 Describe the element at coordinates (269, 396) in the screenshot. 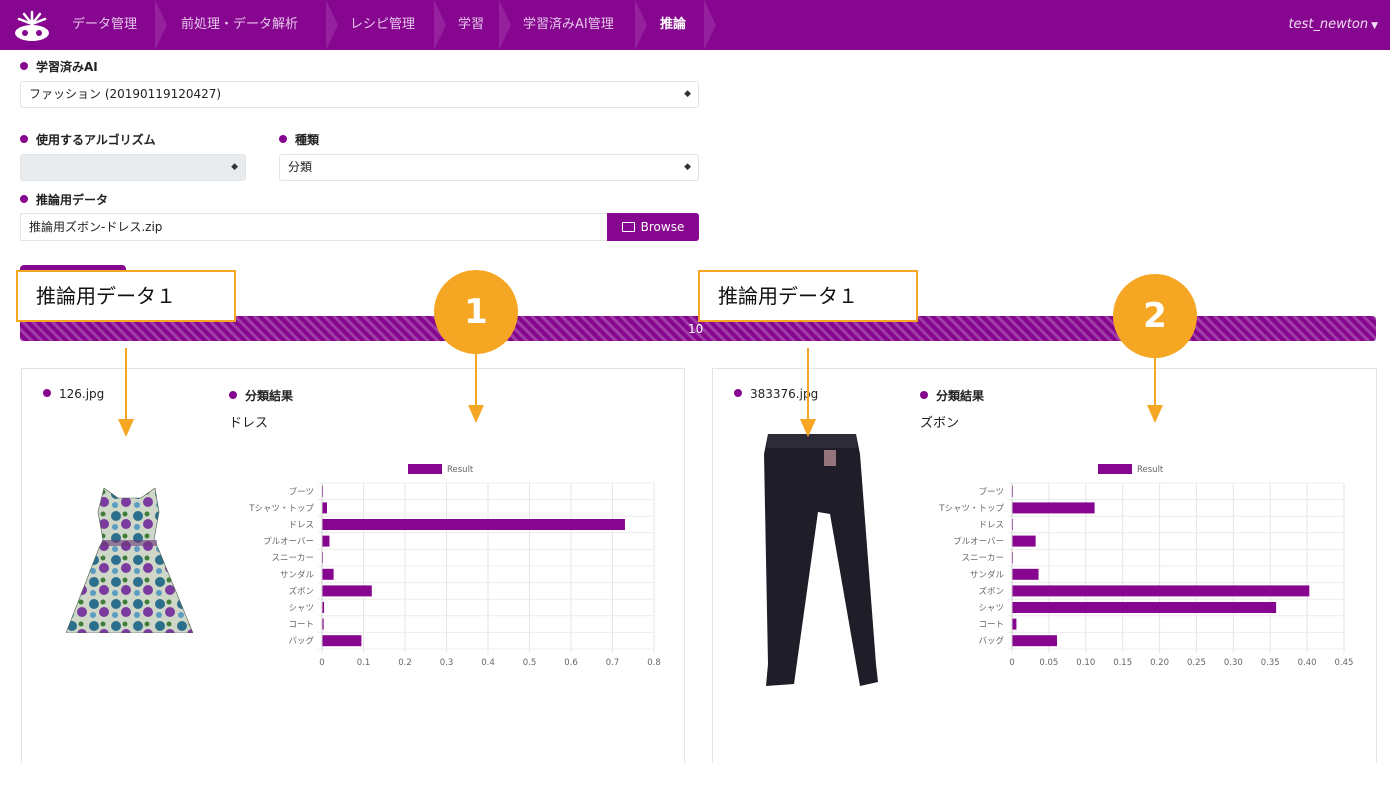

I see `classification-result-label-text: 分類結果` at that location.